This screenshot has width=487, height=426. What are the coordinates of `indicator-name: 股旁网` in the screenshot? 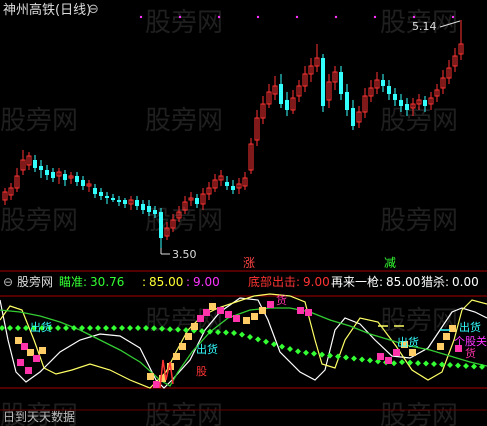 It's located at (35, 282).